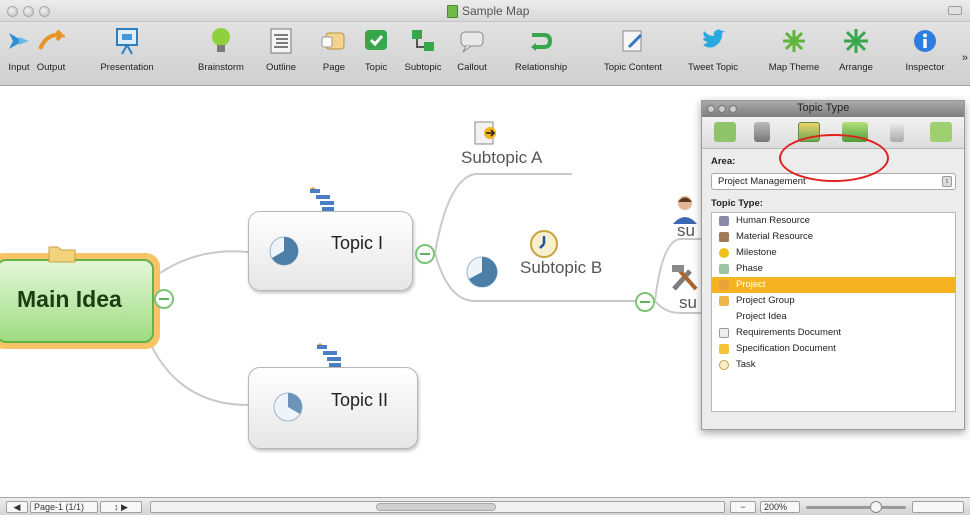 This screenshot has width=970, height=515. I want to click on subtopic-human-resource-label: su, so click(686, 231).